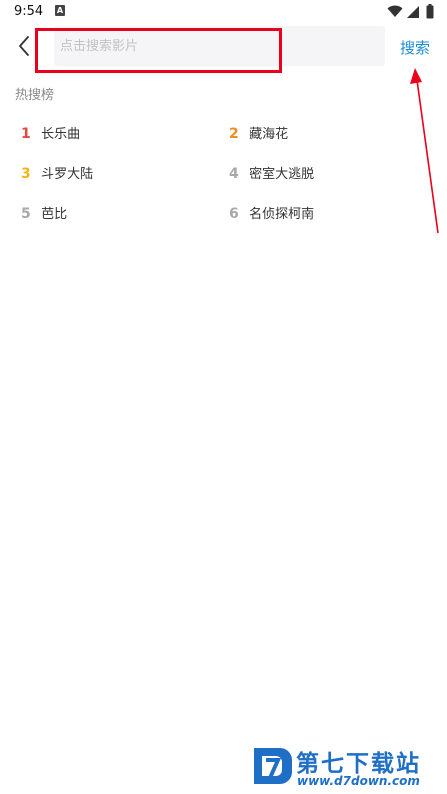 The width and height of the screenshot is (447, 794). Describe the element at coordinates (234, 134) in the screenshot. I see `hot-rank: 2` at that location.